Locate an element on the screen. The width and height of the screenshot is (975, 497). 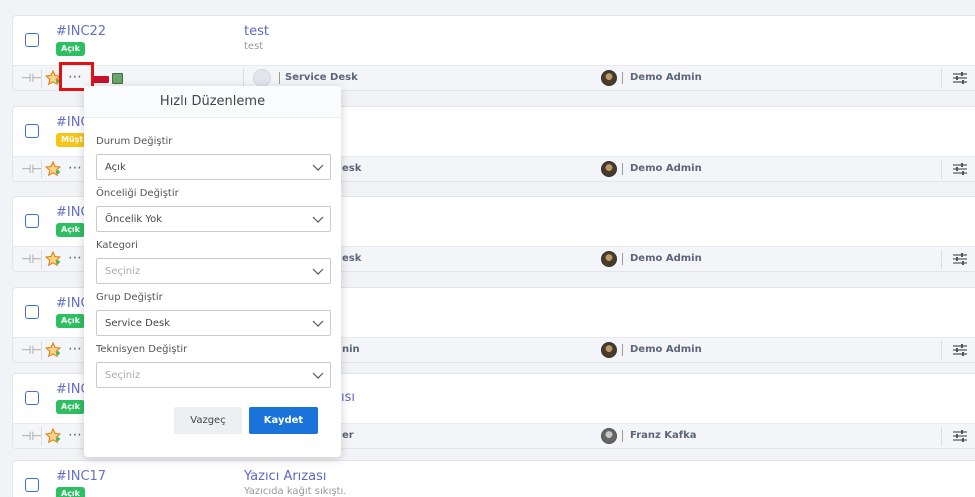
ticket-id: #INC22 is located at coordinates (81, 31).